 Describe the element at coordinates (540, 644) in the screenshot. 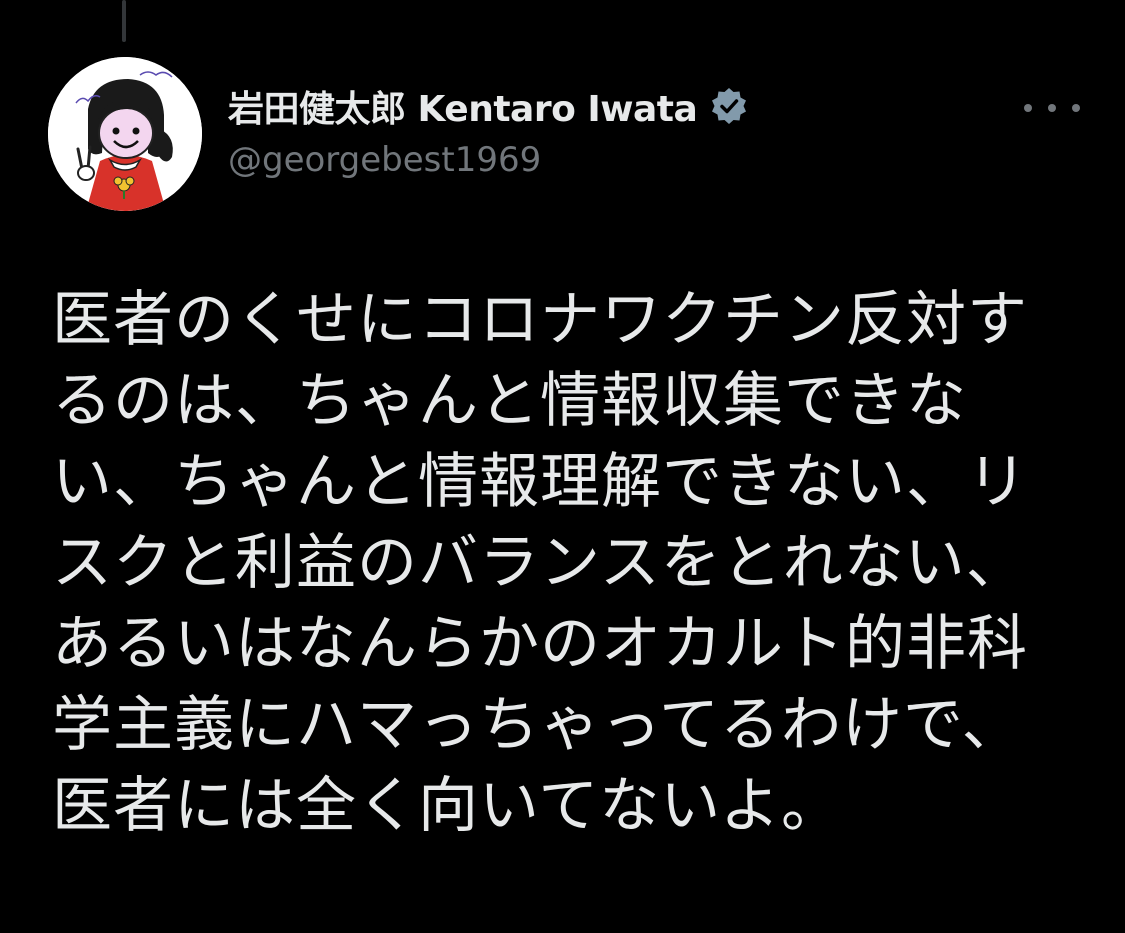

I see `tweet-text-line: あるいはなんらかのオカルト的非科` at that location.